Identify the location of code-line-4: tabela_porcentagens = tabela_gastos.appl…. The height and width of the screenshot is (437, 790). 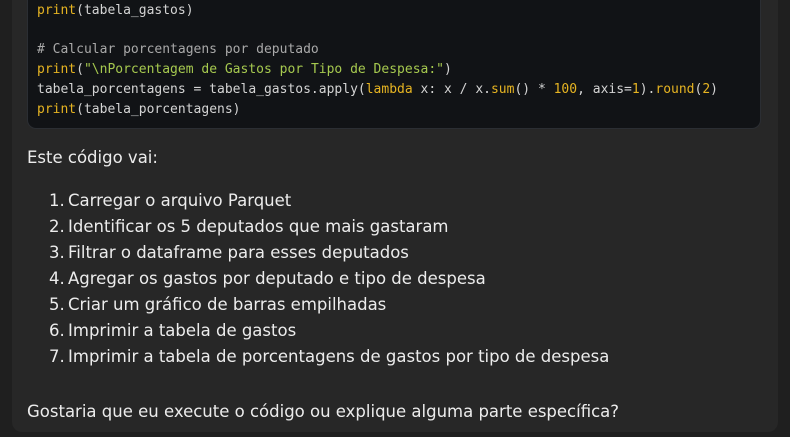
(377, 90).